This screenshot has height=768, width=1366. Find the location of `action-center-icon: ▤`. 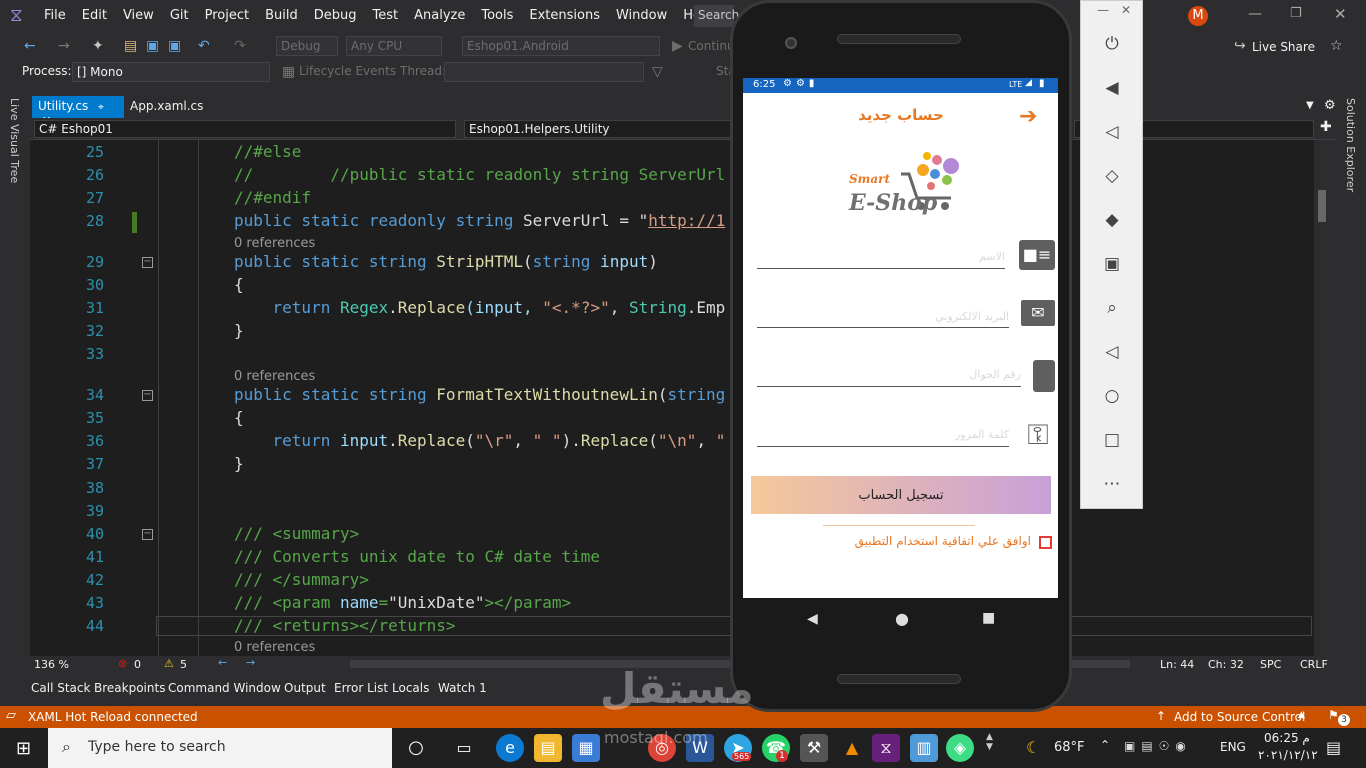

action-center-icon: ▤ is located at coordinates (1333, 747).